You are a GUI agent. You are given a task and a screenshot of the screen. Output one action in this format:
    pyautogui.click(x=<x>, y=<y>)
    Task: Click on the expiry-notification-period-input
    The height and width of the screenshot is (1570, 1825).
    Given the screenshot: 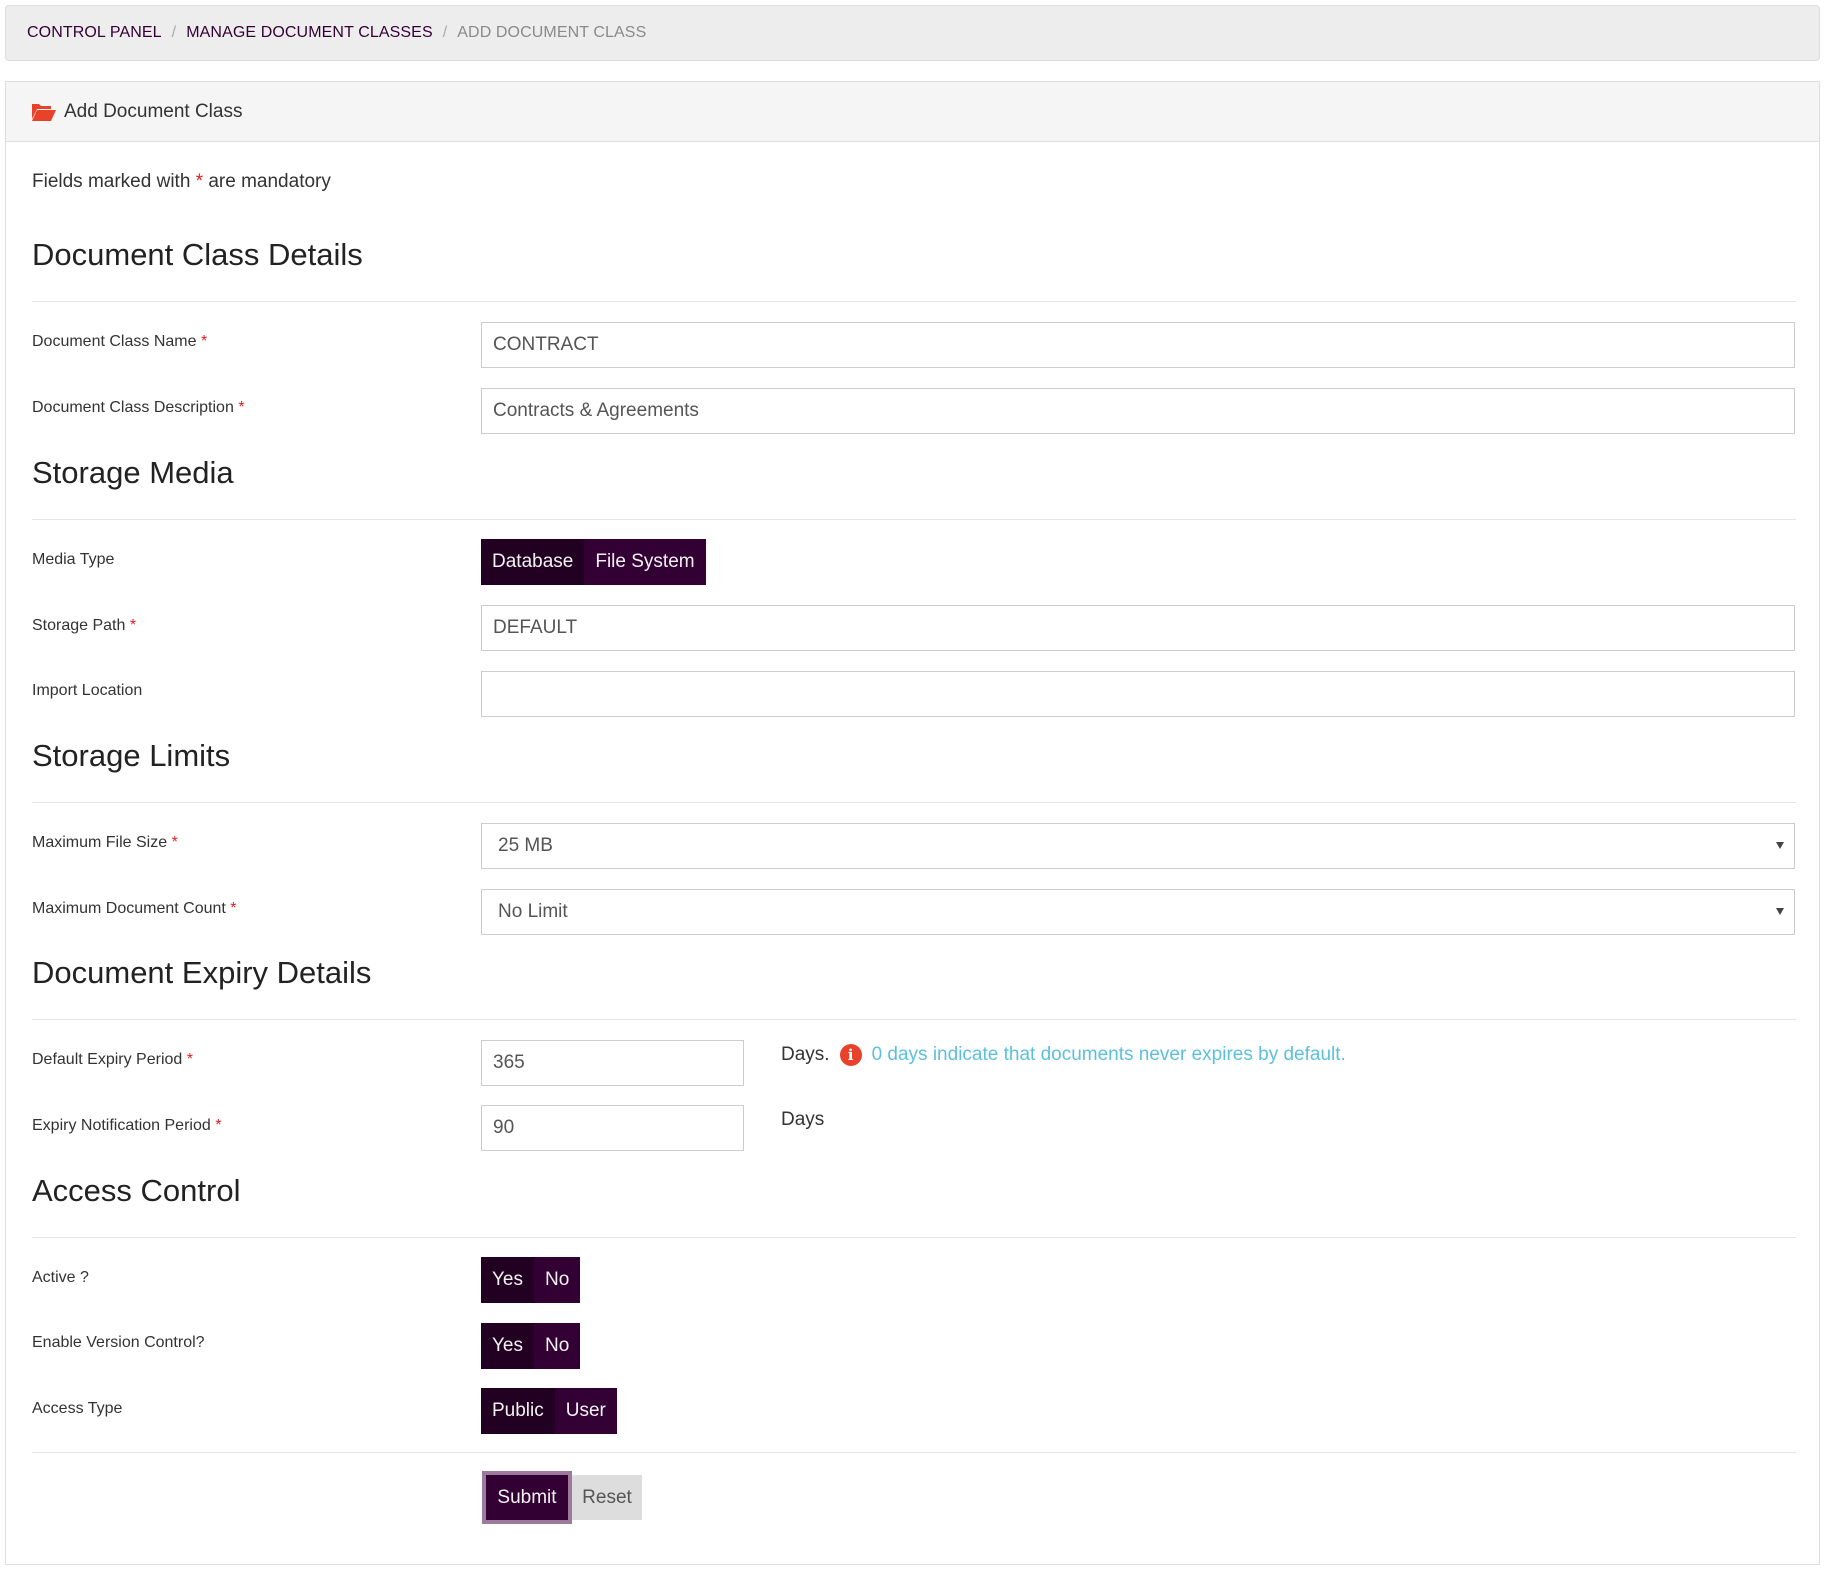 What is the action you would take?
    pyautogui.click(x=612, y=1128)
    